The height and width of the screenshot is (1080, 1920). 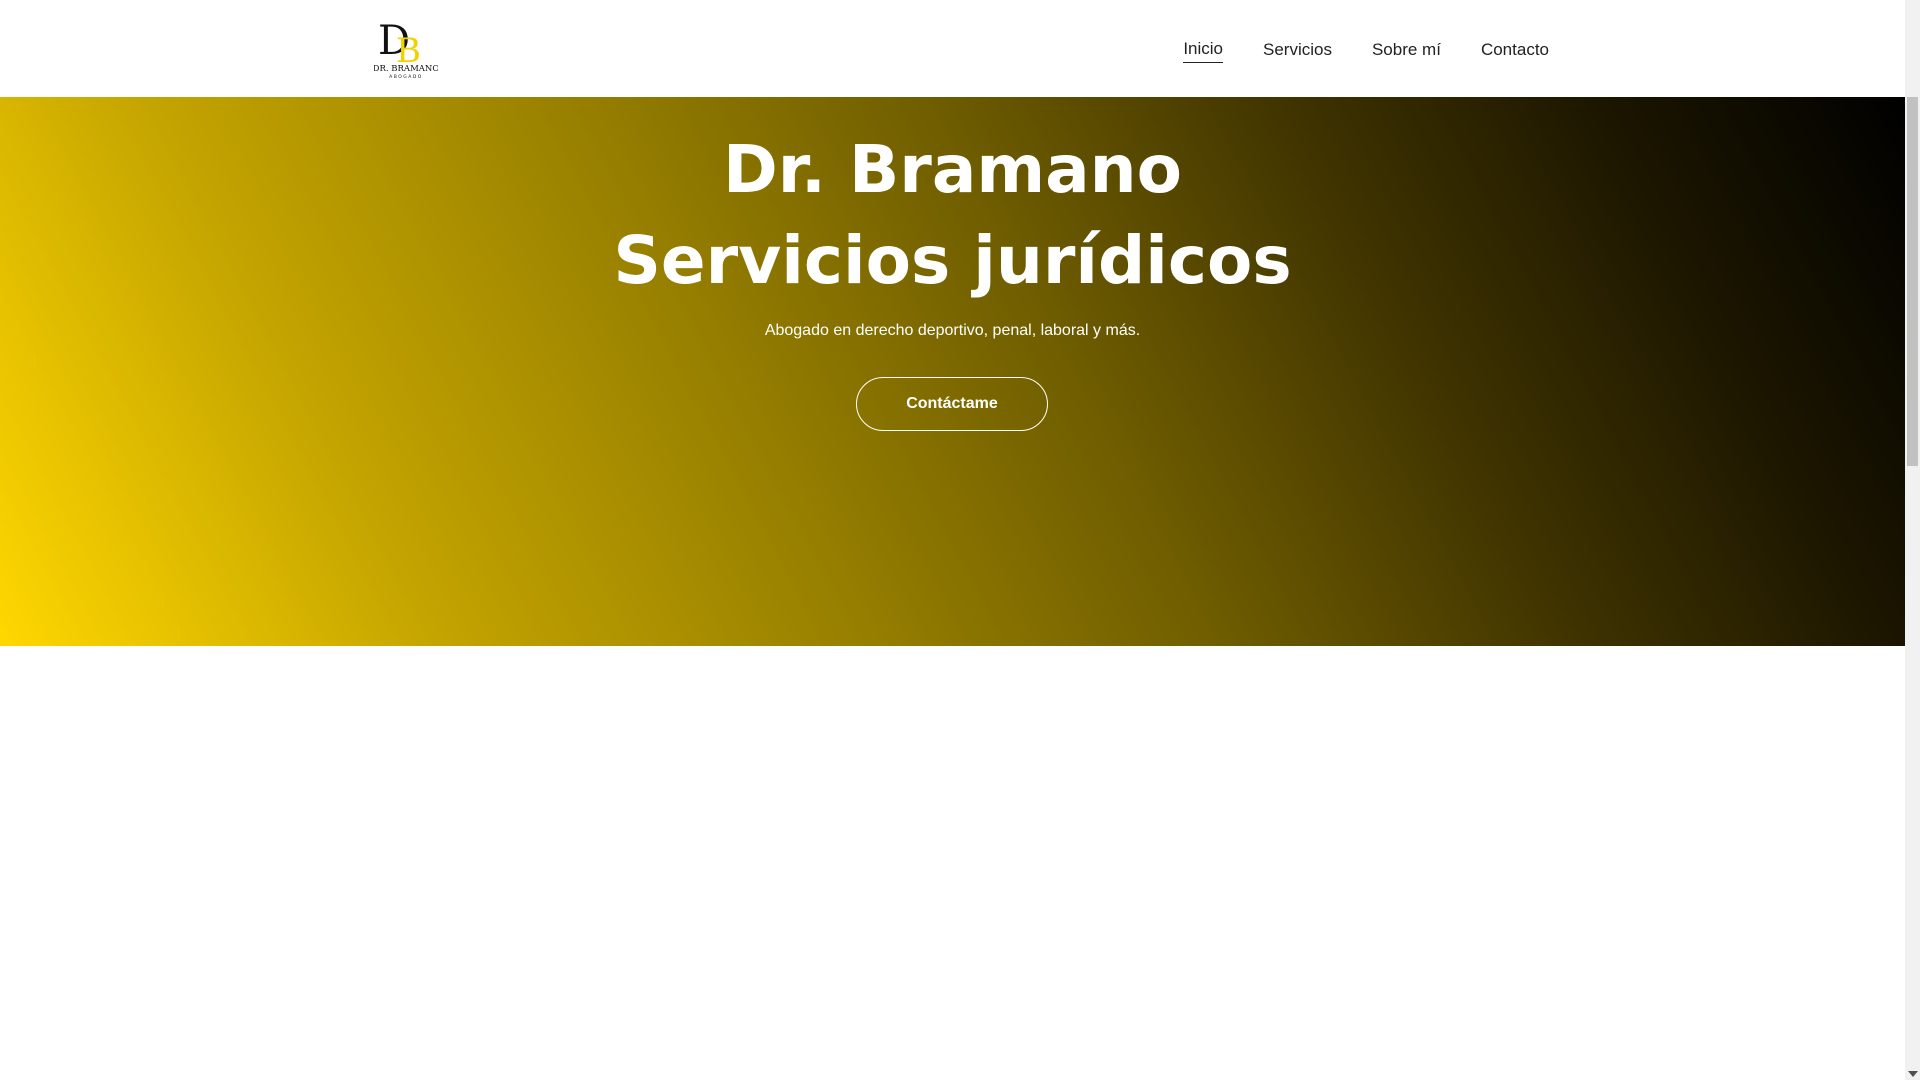 I want to click on hero-title-name: Dr. Bramano, so click(x=952, y=169).